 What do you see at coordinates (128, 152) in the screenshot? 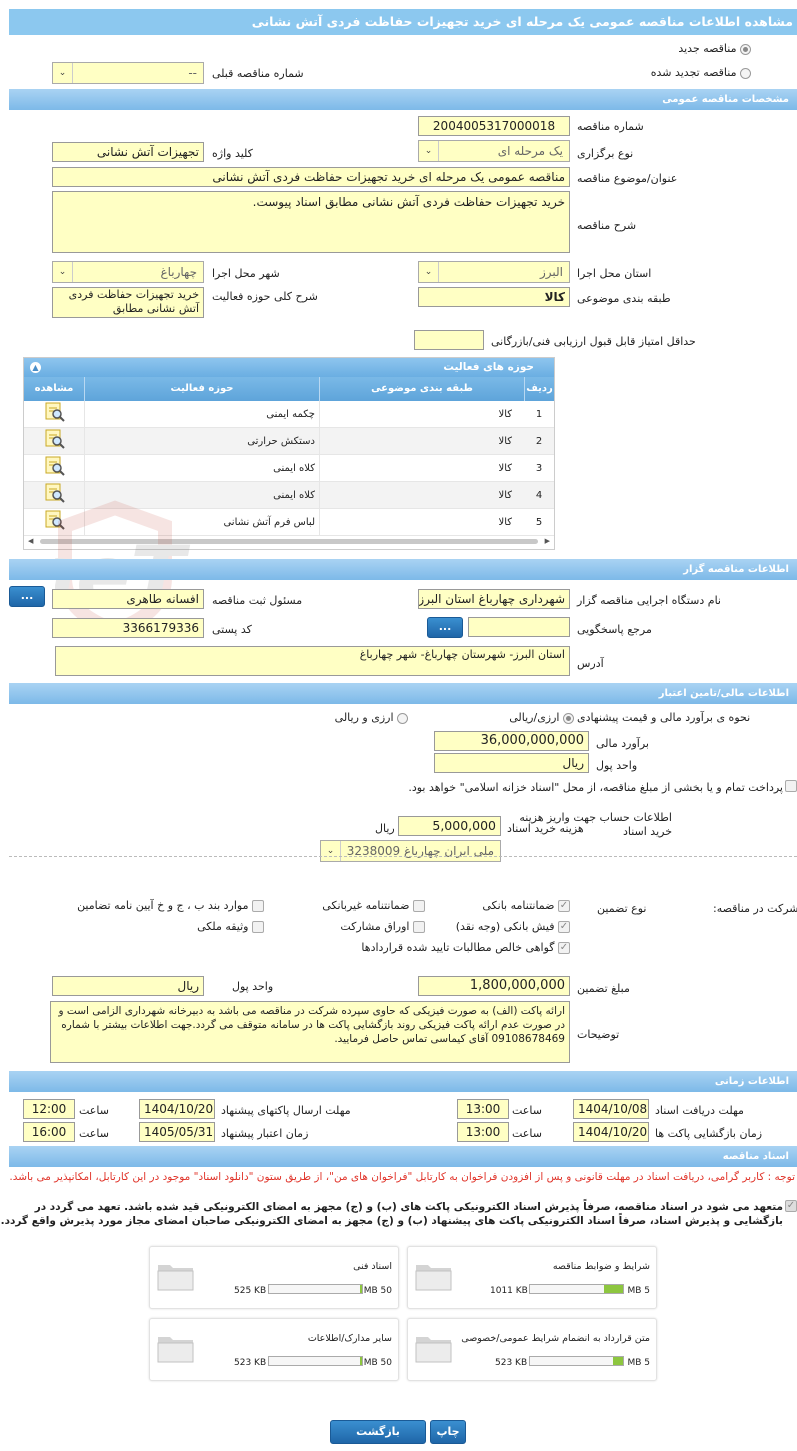
I see `keyword-field: تجهیزات آتش نشانی` at bounding box center [128, 152].